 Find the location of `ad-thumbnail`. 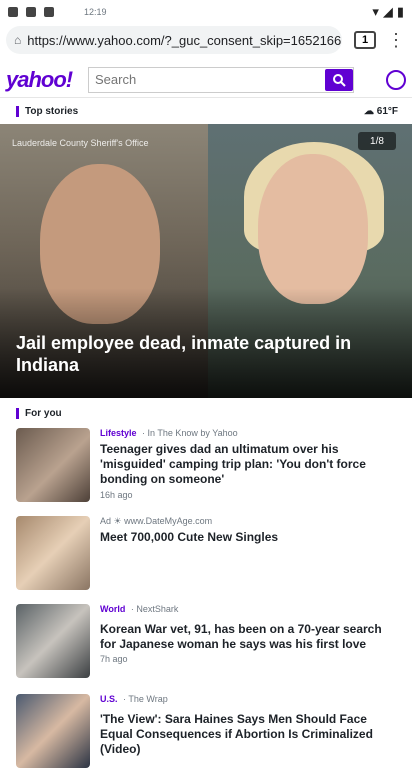

ad-thumbnail is located at coordinates (53, 553).